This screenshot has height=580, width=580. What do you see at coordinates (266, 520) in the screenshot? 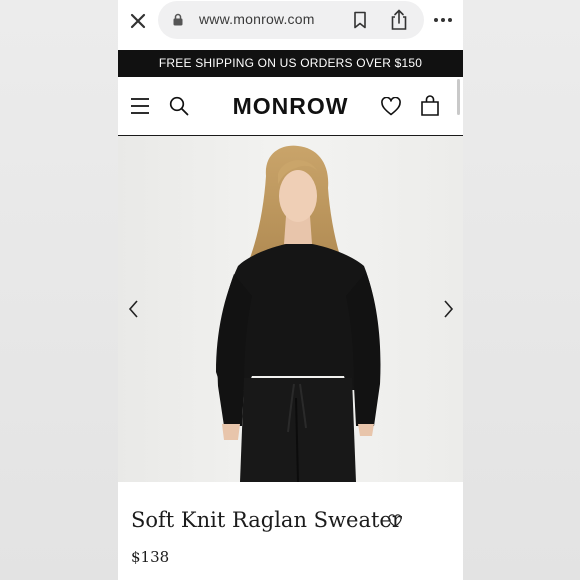
I see `product-title: Soft Knit Raglan Sweater` at bounding box center [266, 520].